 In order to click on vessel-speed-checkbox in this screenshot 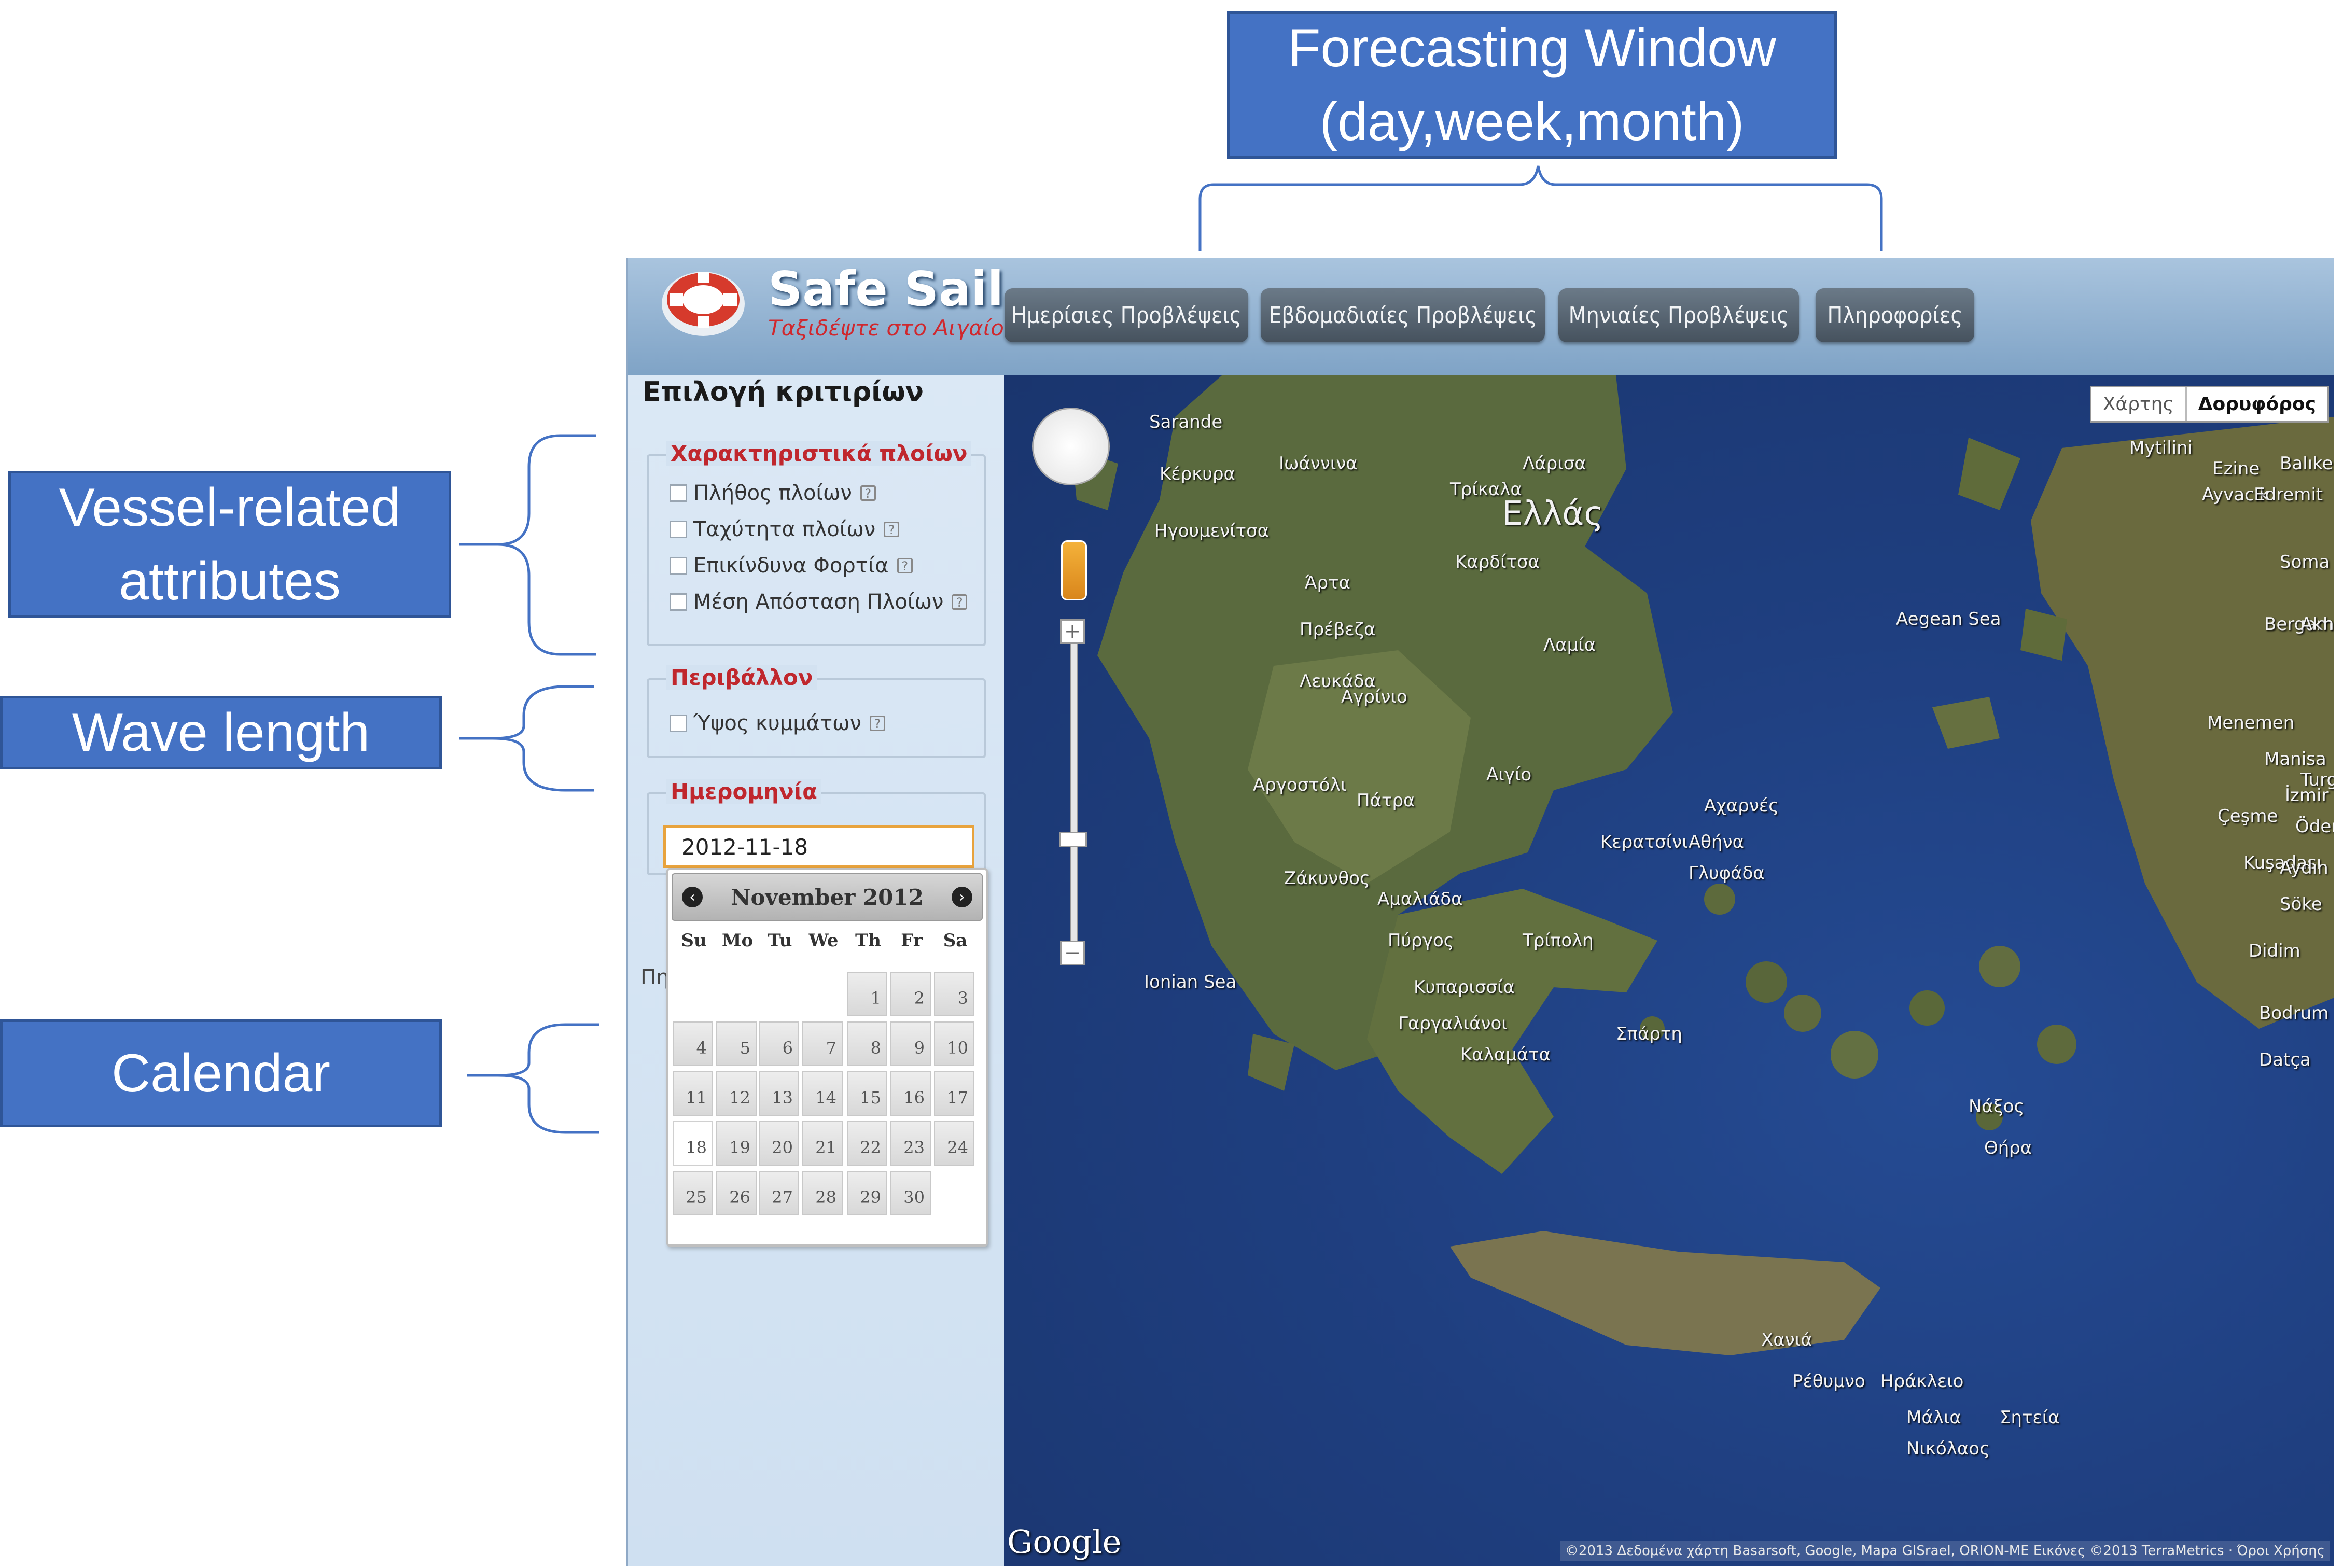, I will do `click(678, 529)`.